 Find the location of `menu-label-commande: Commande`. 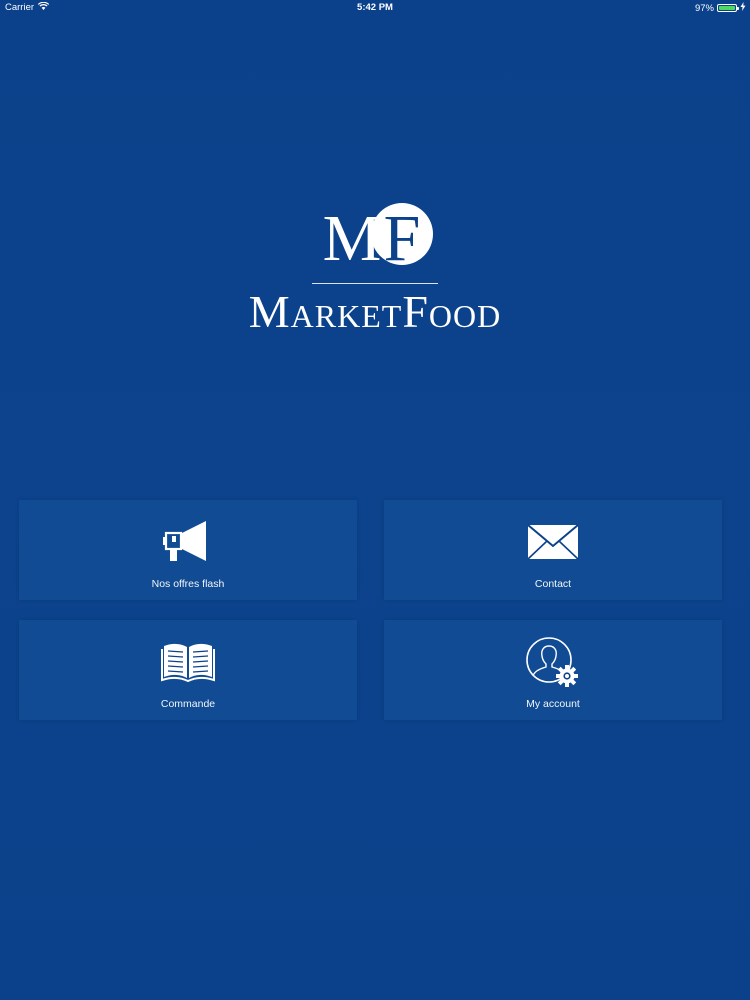

menu-label-commande: Commande is located at coordinates (188, 704).